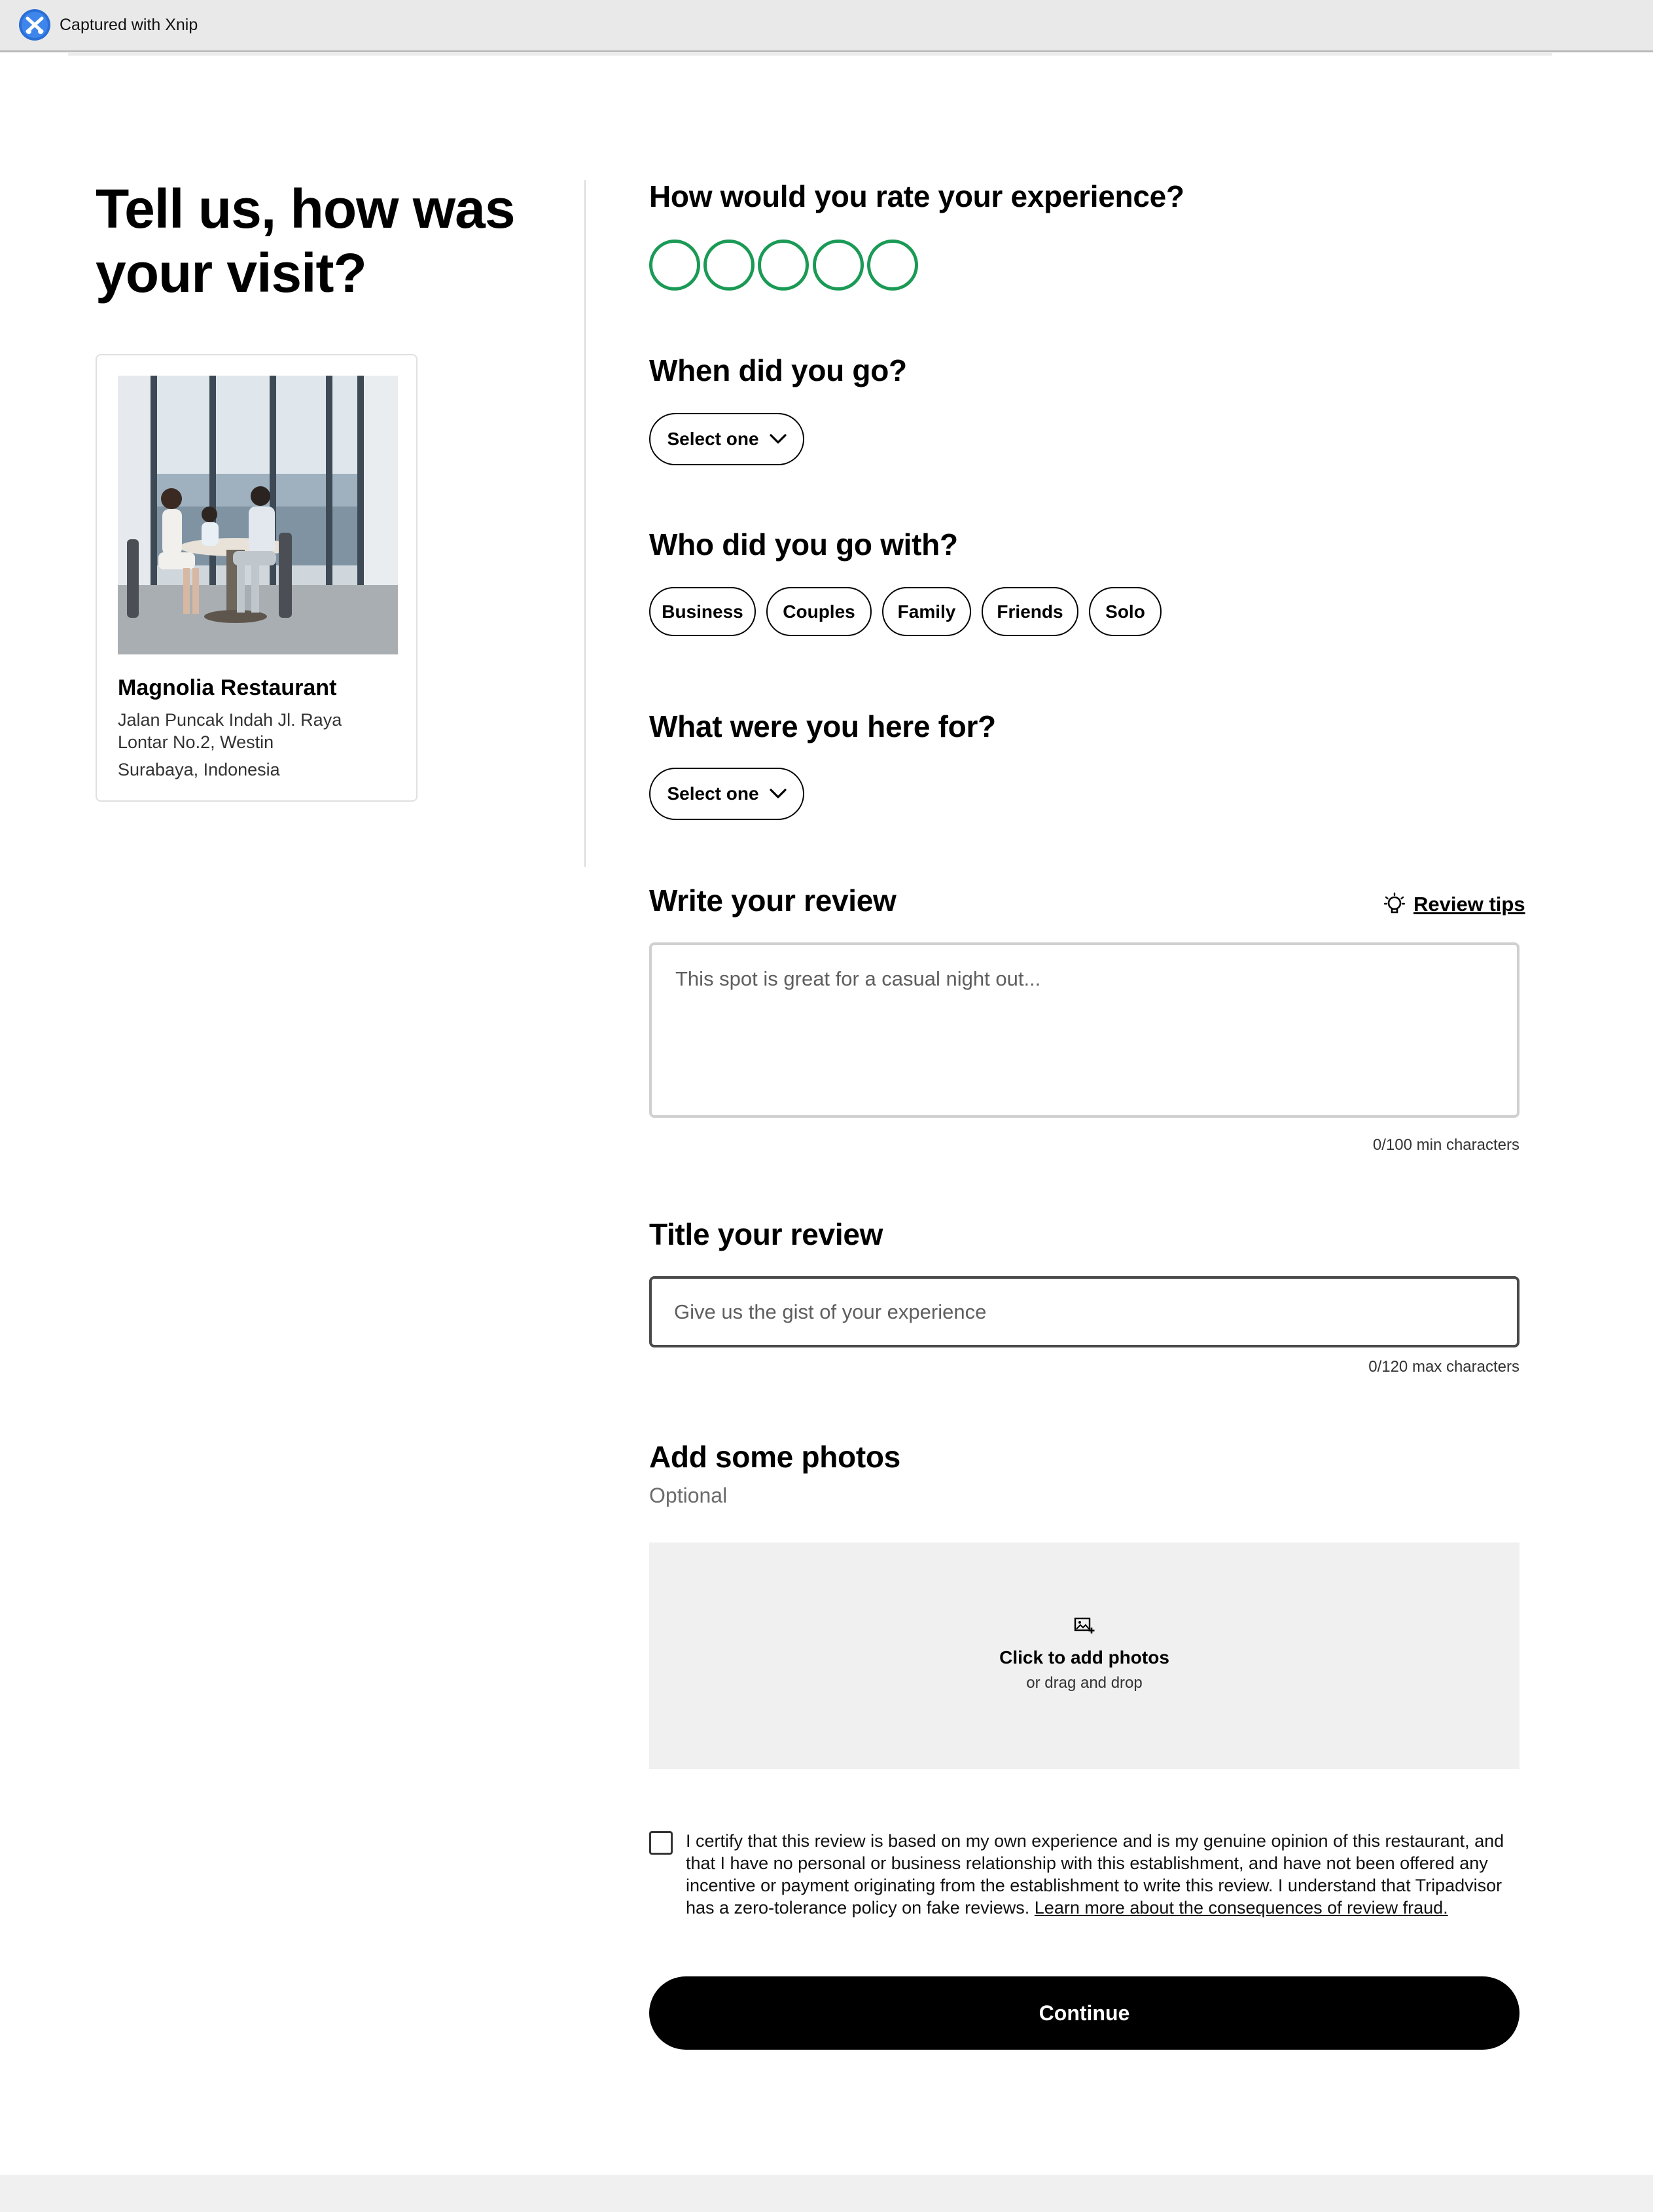 The image size is (1653, 2212). I want to click on drag-drop-label: or drag and drop, so click(1084, 1683).